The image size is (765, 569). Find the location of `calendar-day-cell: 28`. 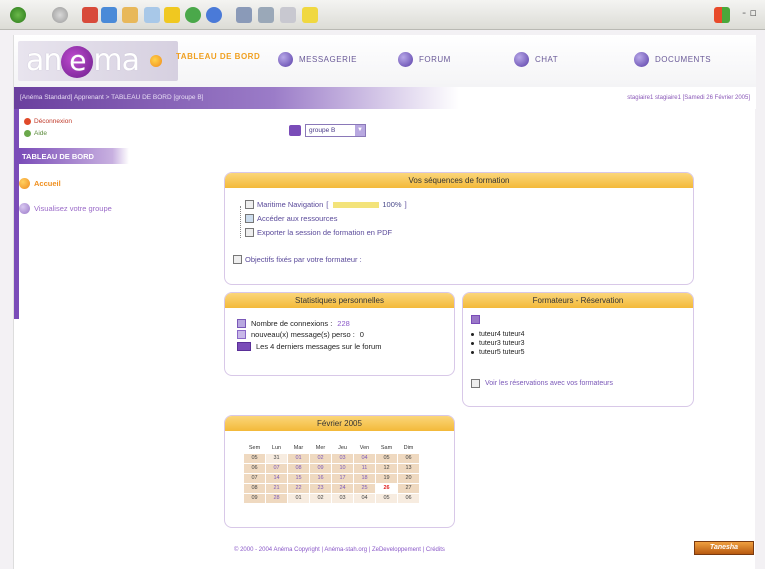

calendar-day-cell: 28 is located at coordinates (276, 498).